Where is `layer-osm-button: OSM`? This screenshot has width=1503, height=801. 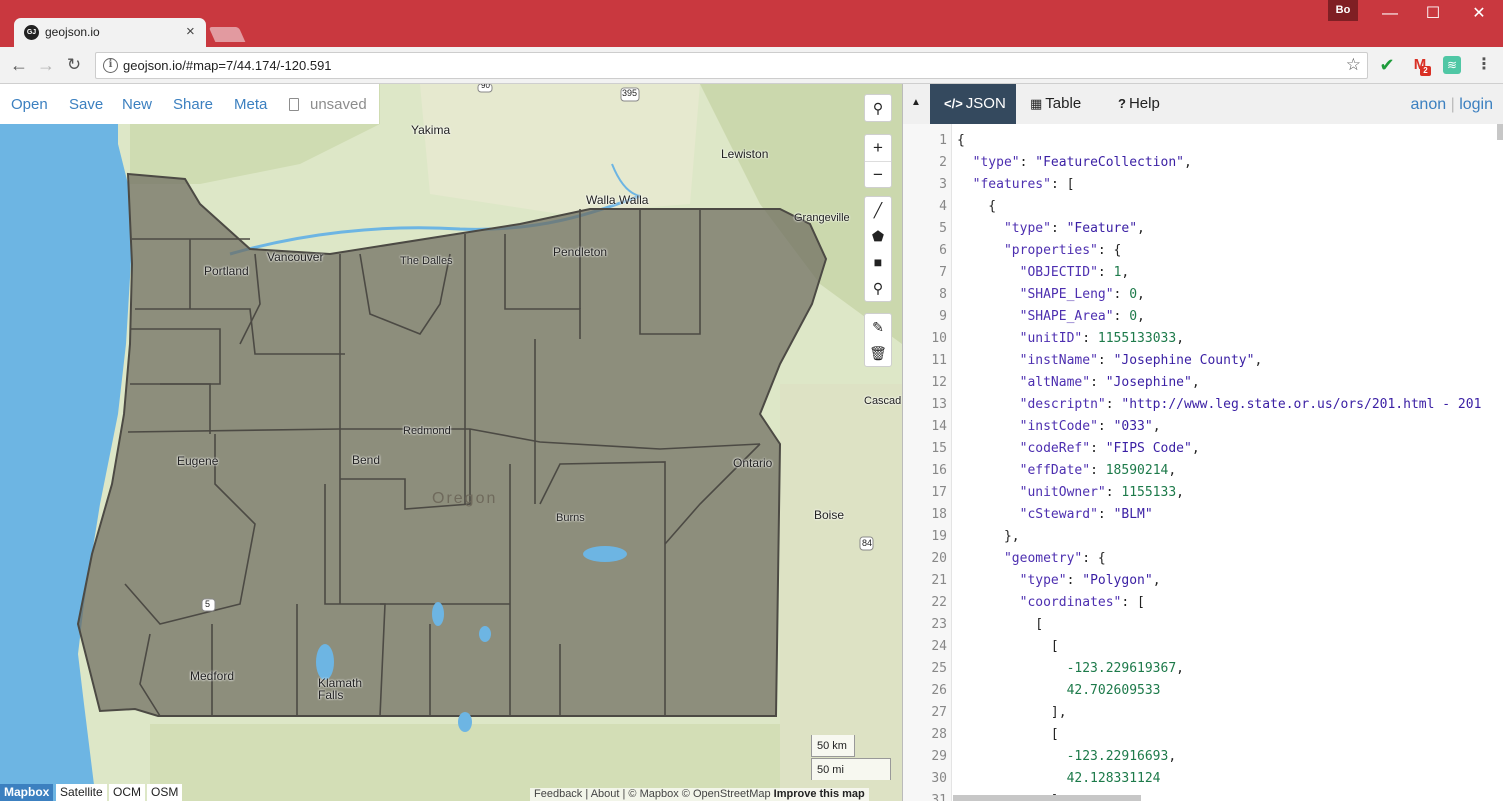
layer-osm-button: OSM is located at coordinates (165, 792).